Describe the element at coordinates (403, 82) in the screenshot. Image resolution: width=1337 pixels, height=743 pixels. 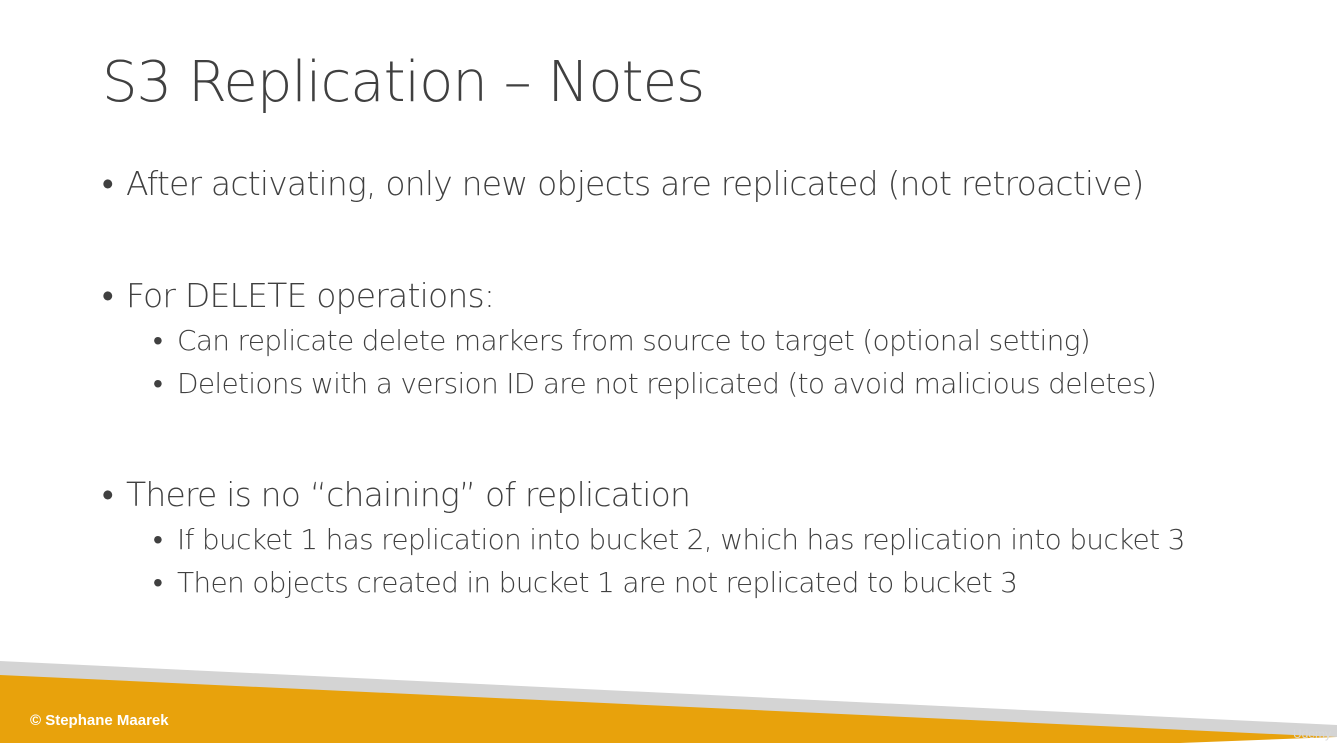
I see `slide-title: S3 Replication – Notes` at that location.